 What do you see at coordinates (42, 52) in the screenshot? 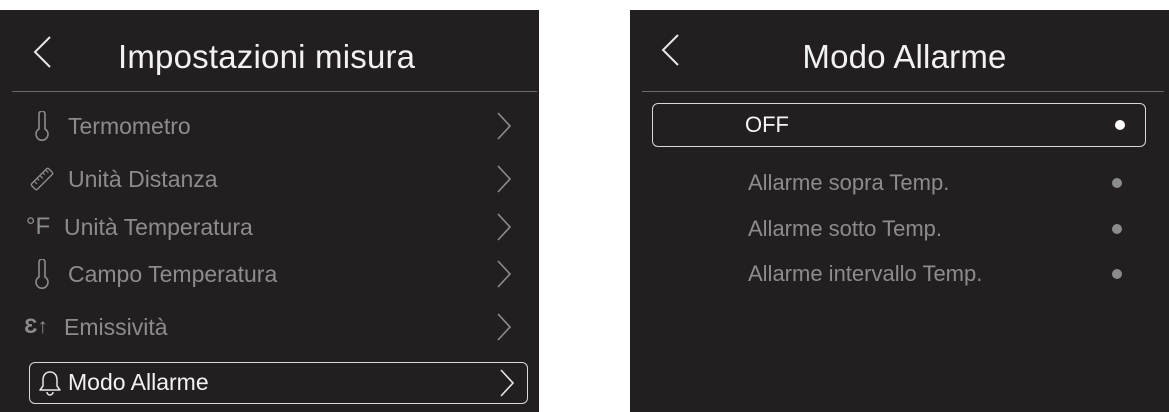
I see `back-chevron-icon` at bounding box center [42, 52].